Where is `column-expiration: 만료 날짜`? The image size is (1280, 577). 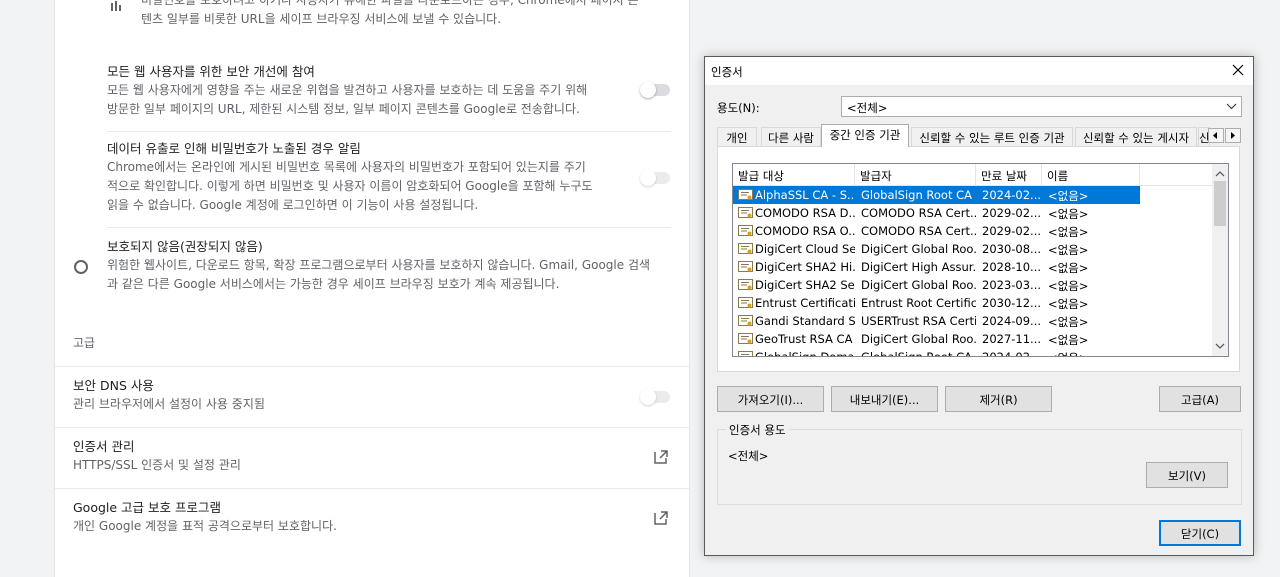 column-expiration: 만료 날짜 is located at coordinates (1009, 175).